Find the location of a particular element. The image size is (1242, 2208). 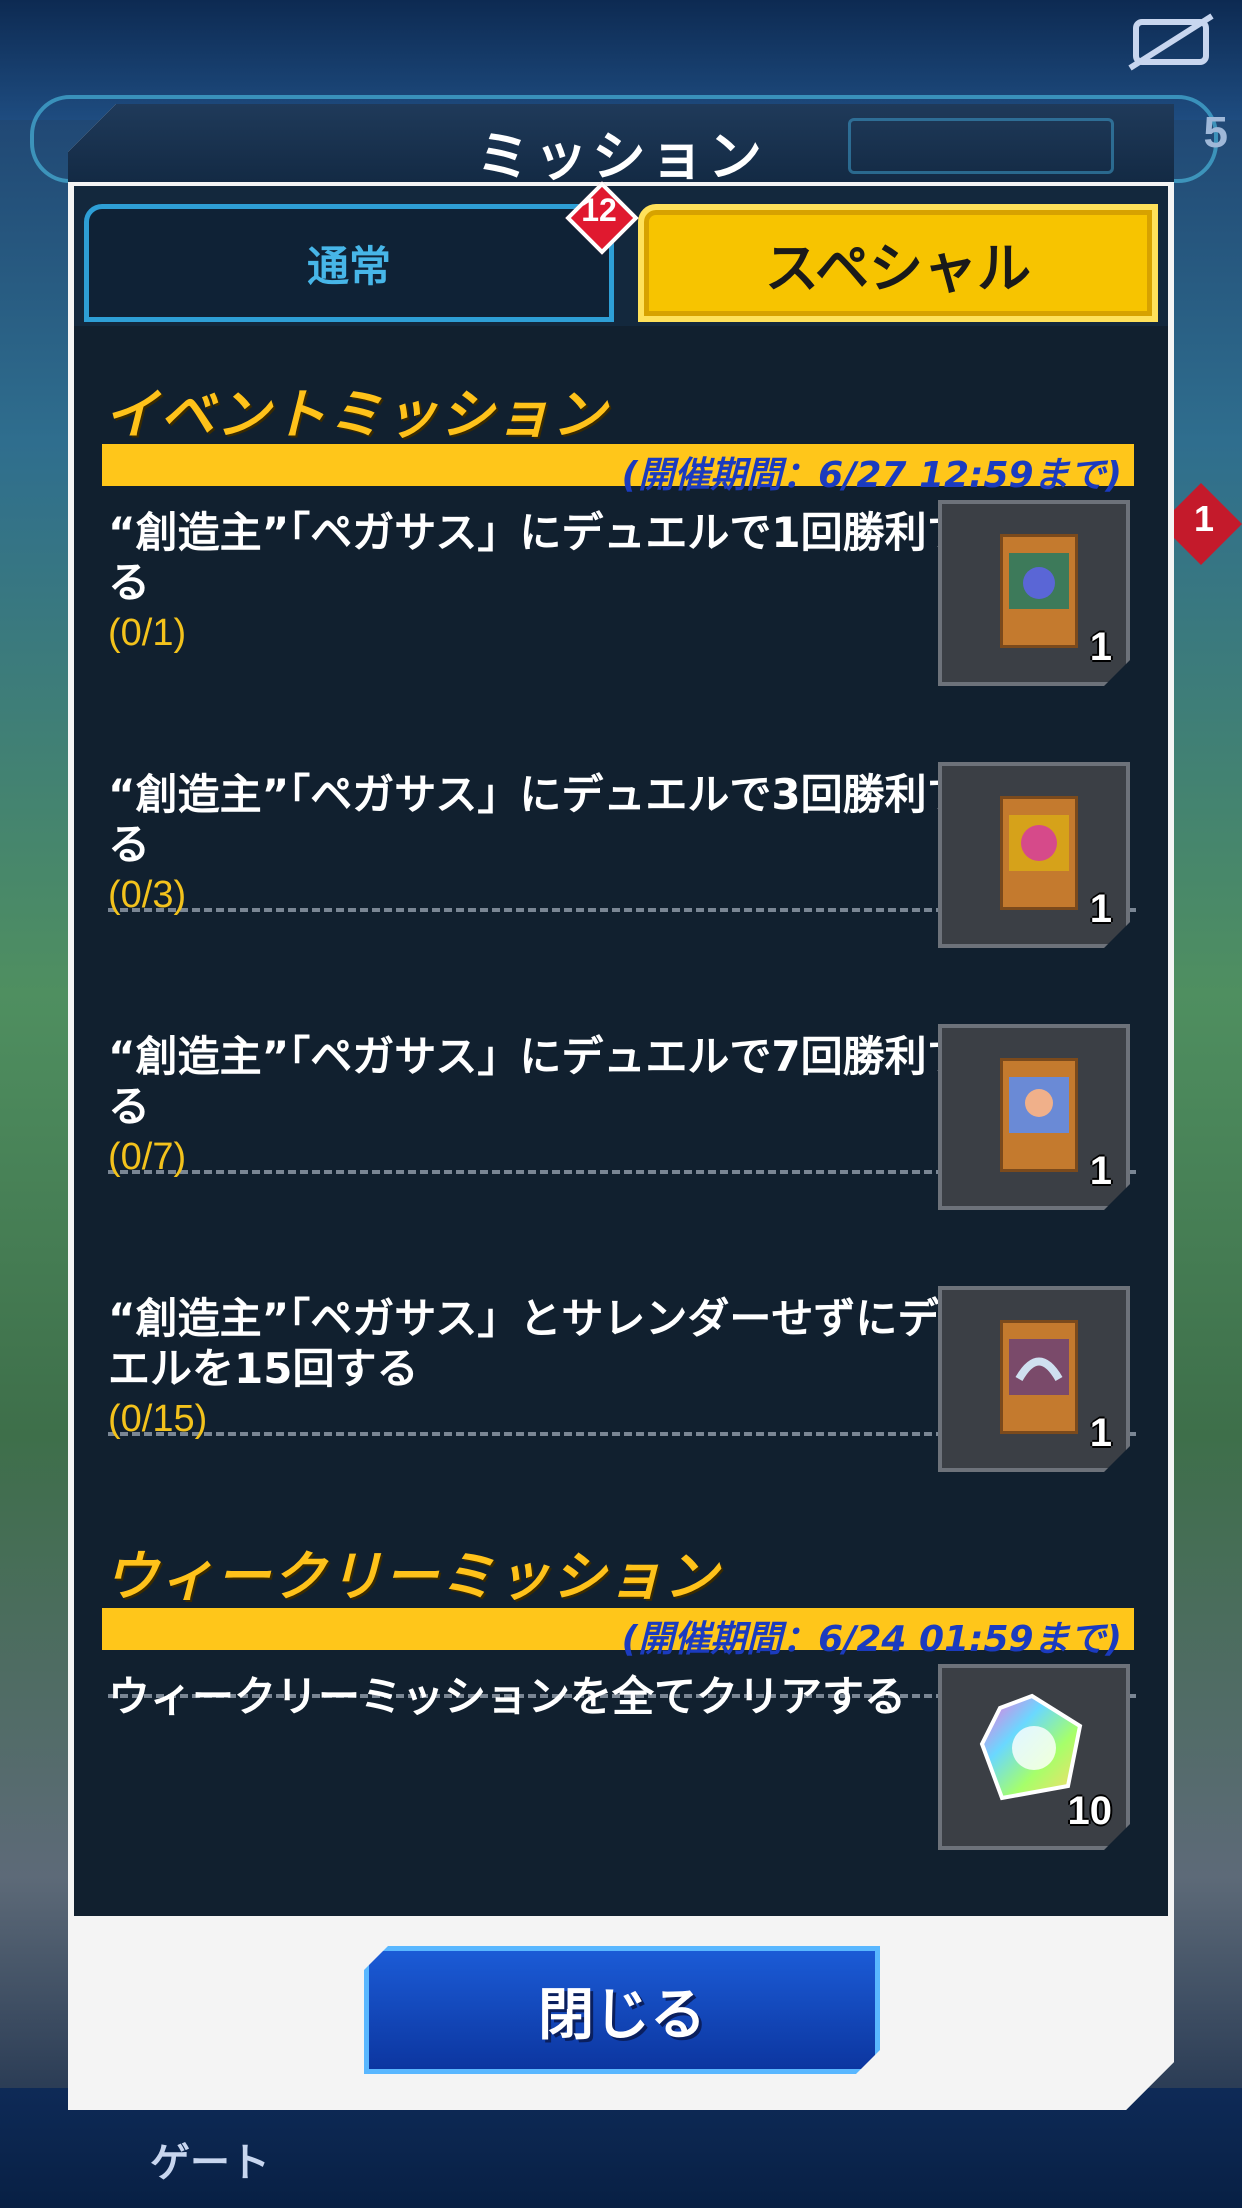

mission-item: ウィークリーミッションを全てクリアする 10 is located at coordinates (621, 1783).